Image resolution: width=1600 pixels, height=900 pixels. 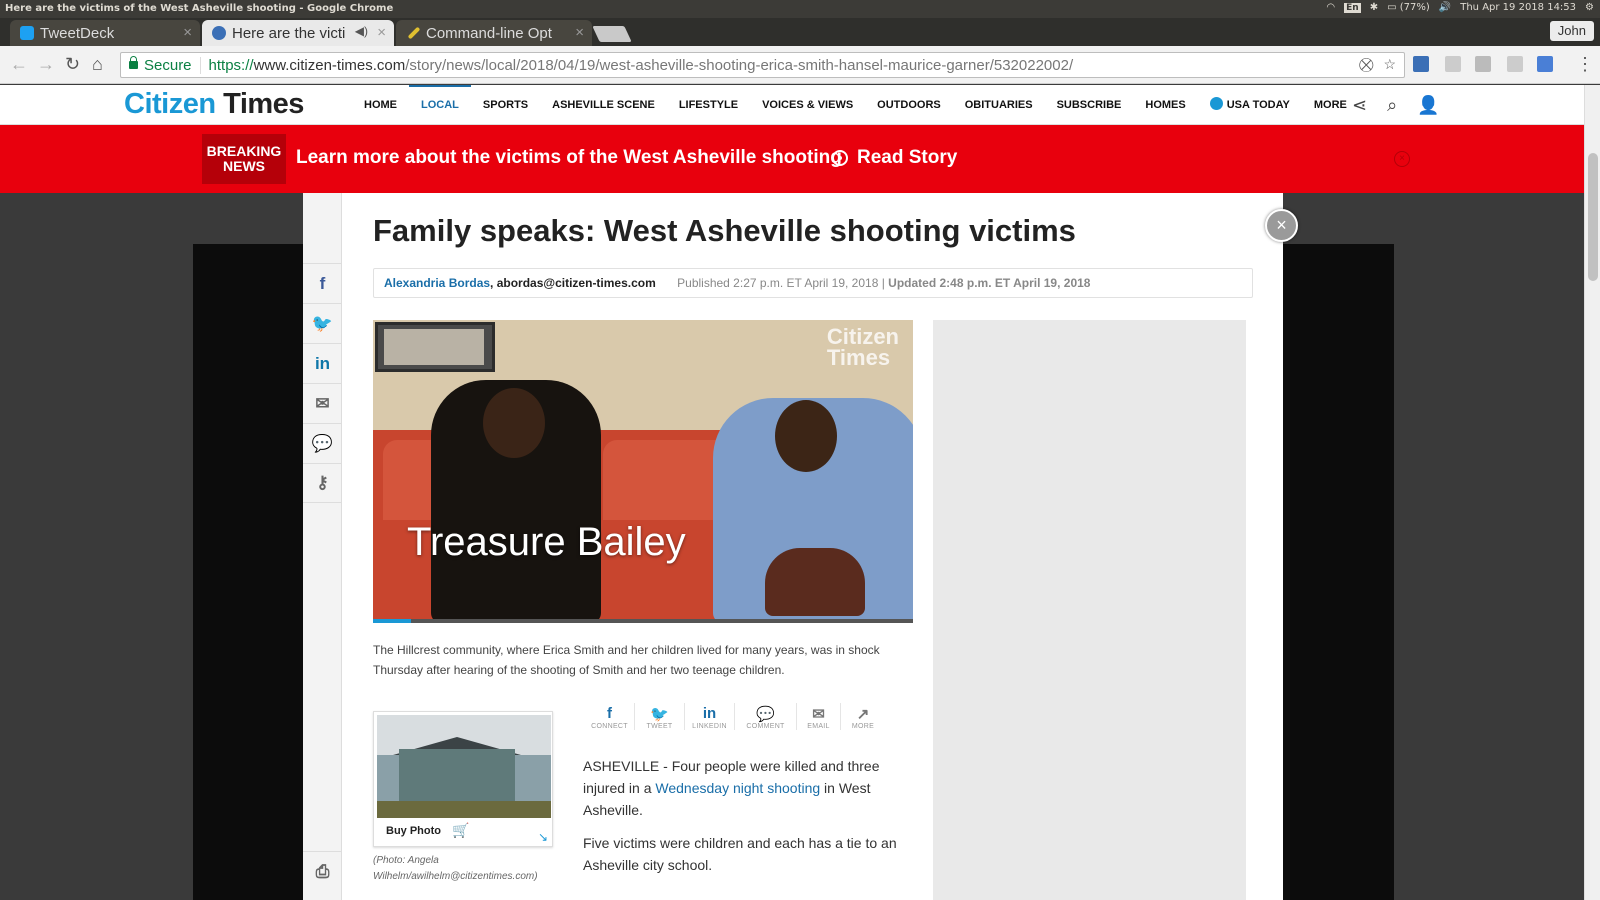 I want to click on key-icon: ⚷, so click(x=322, y=483).